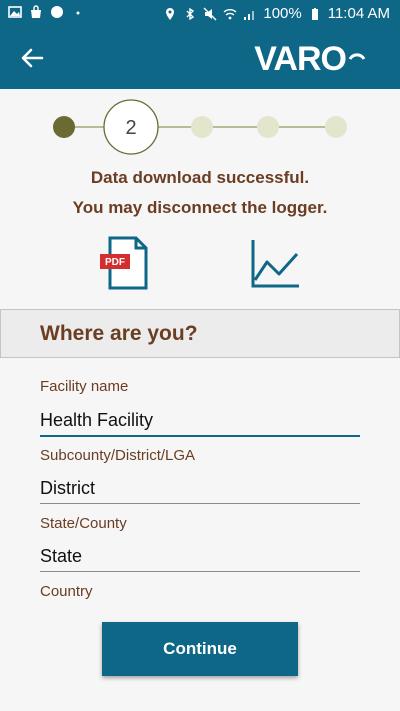 The width and height of the screenshot is (400, 711). Describe the element at coordinates (66, 591) in the screenshot. I see `country-label: Country` at that location.